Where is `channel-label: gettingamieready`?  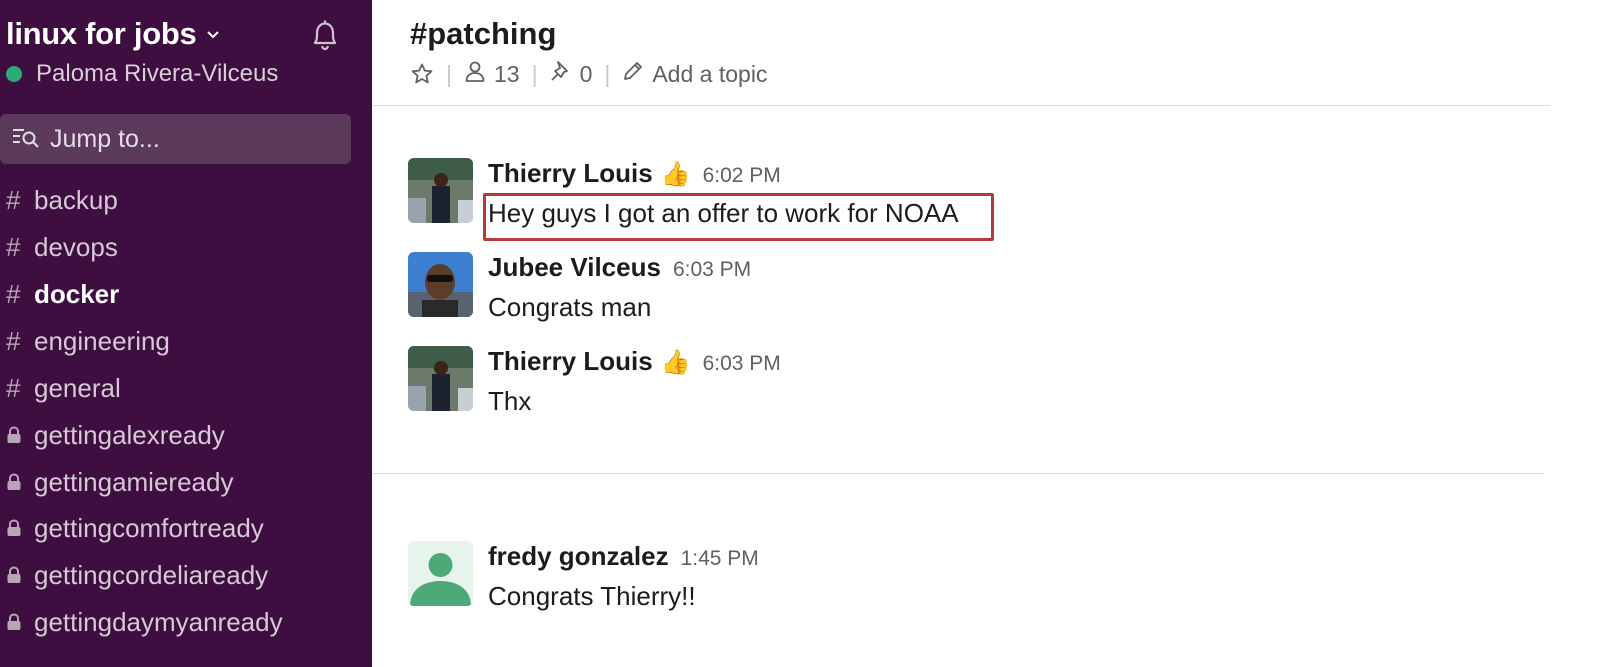
channel-label: gettingamieready is located at coordinates (134, 481).